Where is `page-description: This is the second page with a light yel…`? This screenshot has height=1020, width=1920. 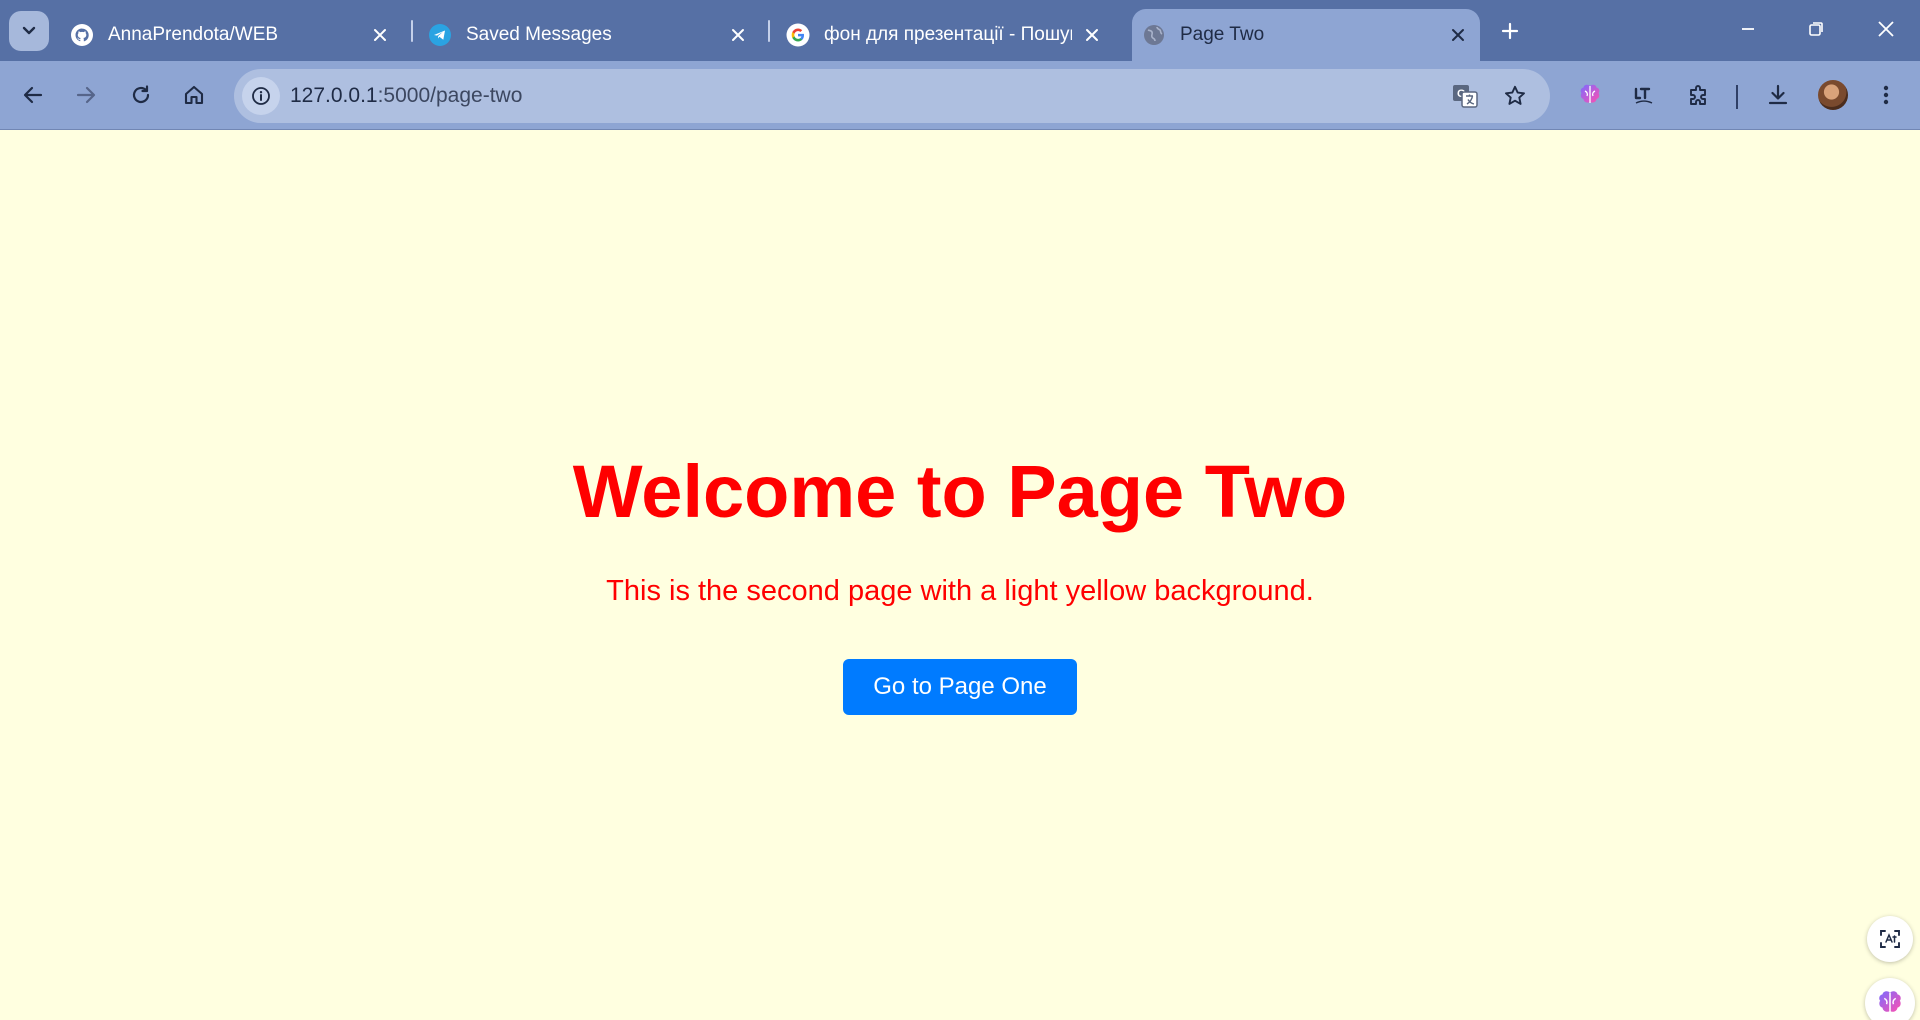 page-description: This is the second page with a light yel… is located at coordinates (960, 591).